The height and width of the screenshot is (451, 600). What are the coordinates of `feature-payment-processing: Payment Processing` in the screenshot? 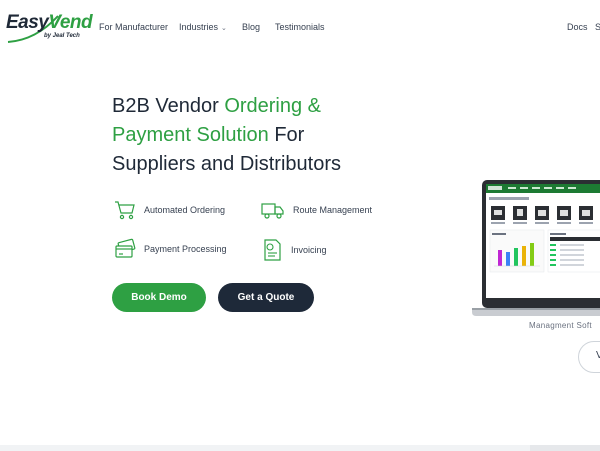 It's located at (170, 249).